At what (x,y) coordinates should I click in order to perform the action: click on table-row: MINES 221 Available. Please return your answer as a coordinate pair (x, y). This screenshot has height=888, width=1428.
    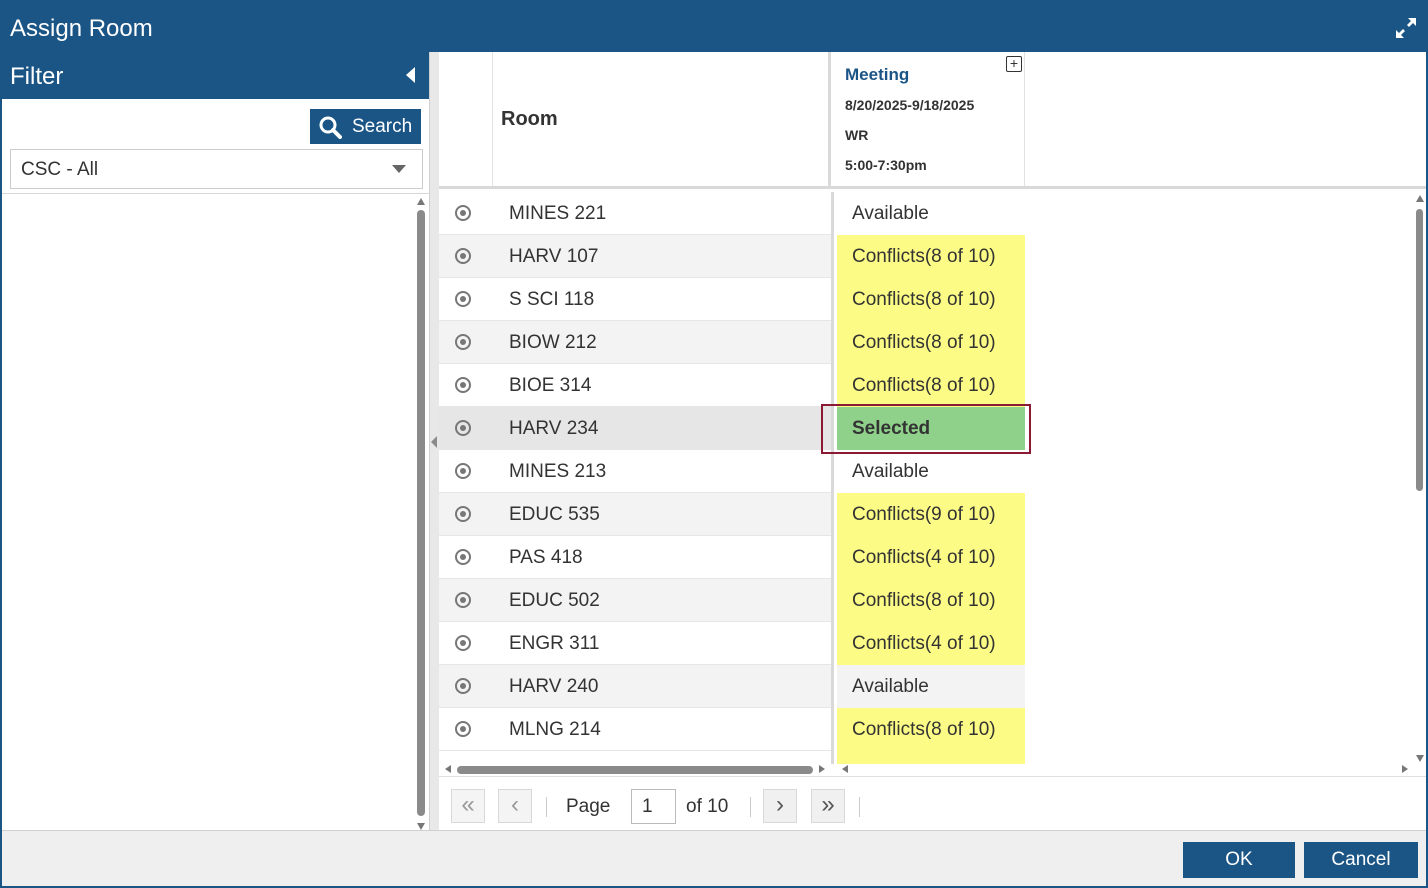
    Looking at the image, I should click on (932, 213).